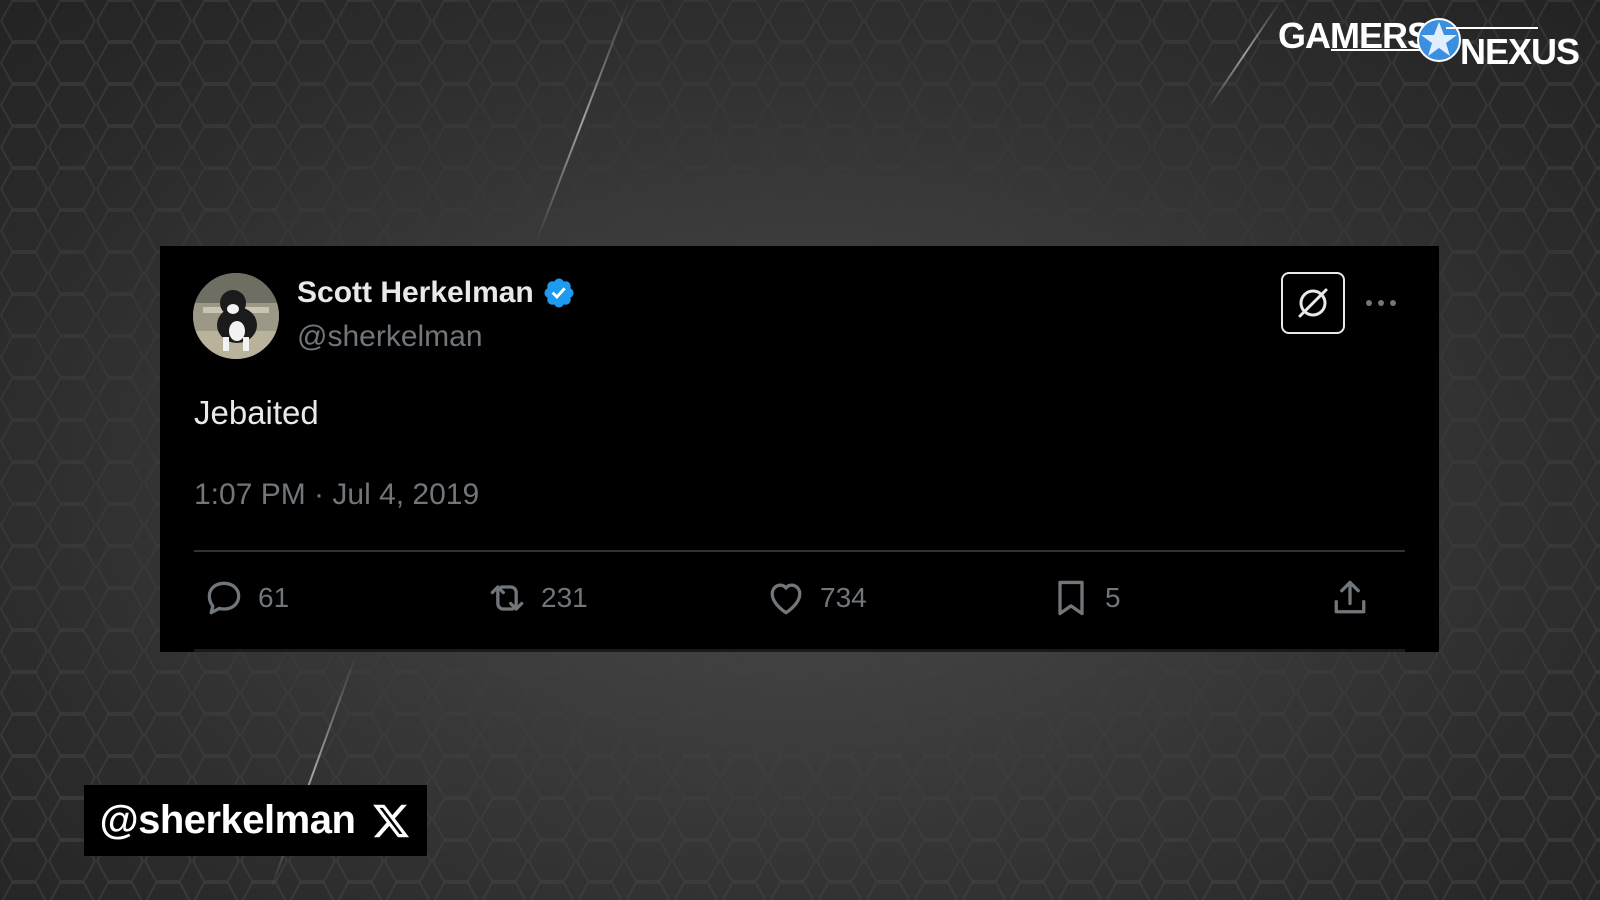 The height and width of the screenshot is (900, 1600). I want to click on heart-icon, so click(786, 599).